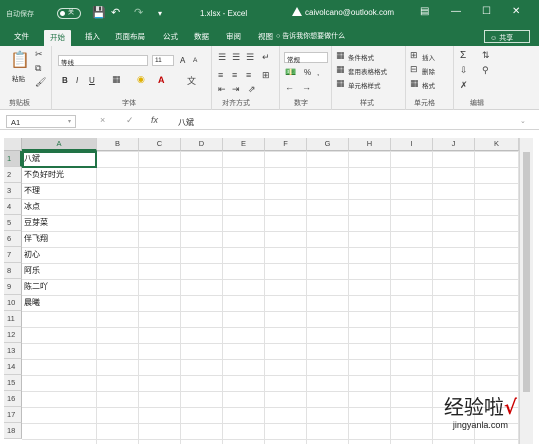 The image size is (539, 444). I want to click on align-bottom-icon: ☰, so click(250, 57).